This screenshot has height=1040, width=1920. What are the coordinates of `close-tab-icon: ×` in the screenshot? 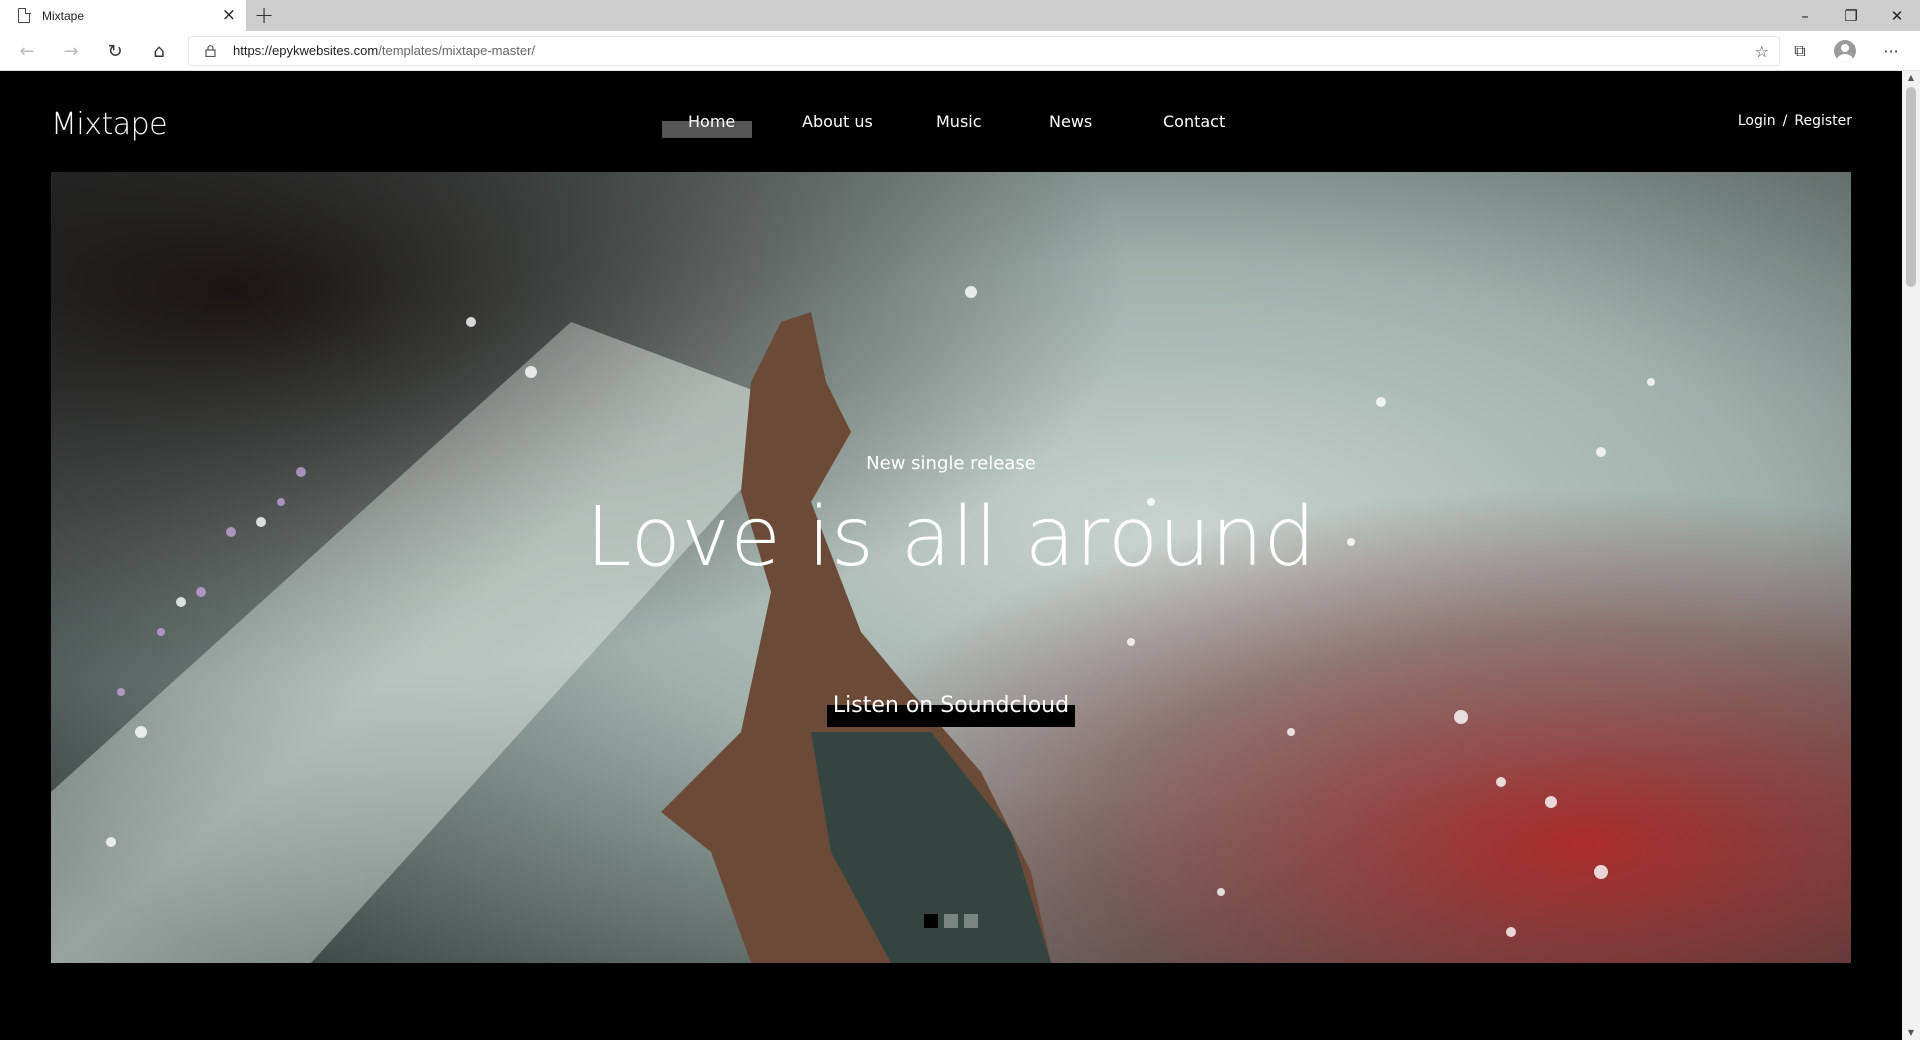 It's located at (229, 15).